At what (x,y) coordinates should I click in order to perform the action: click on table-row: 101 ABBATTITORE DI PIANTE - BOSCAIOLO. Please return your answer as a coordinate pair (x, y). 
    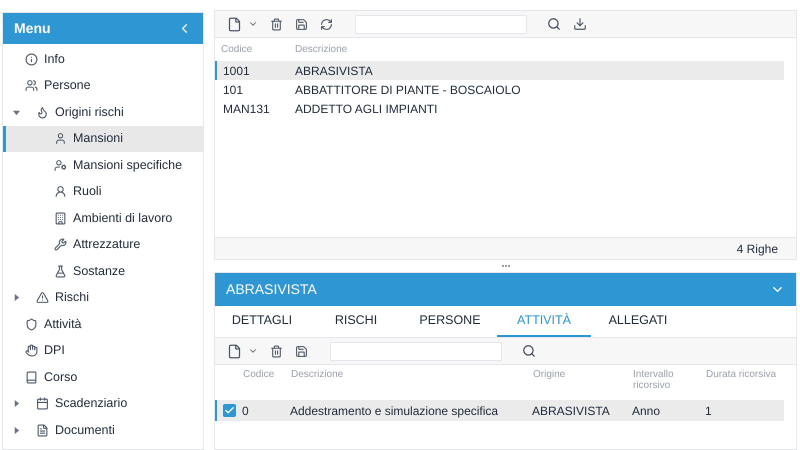
    Looking at the image, I should click on (499, 89).